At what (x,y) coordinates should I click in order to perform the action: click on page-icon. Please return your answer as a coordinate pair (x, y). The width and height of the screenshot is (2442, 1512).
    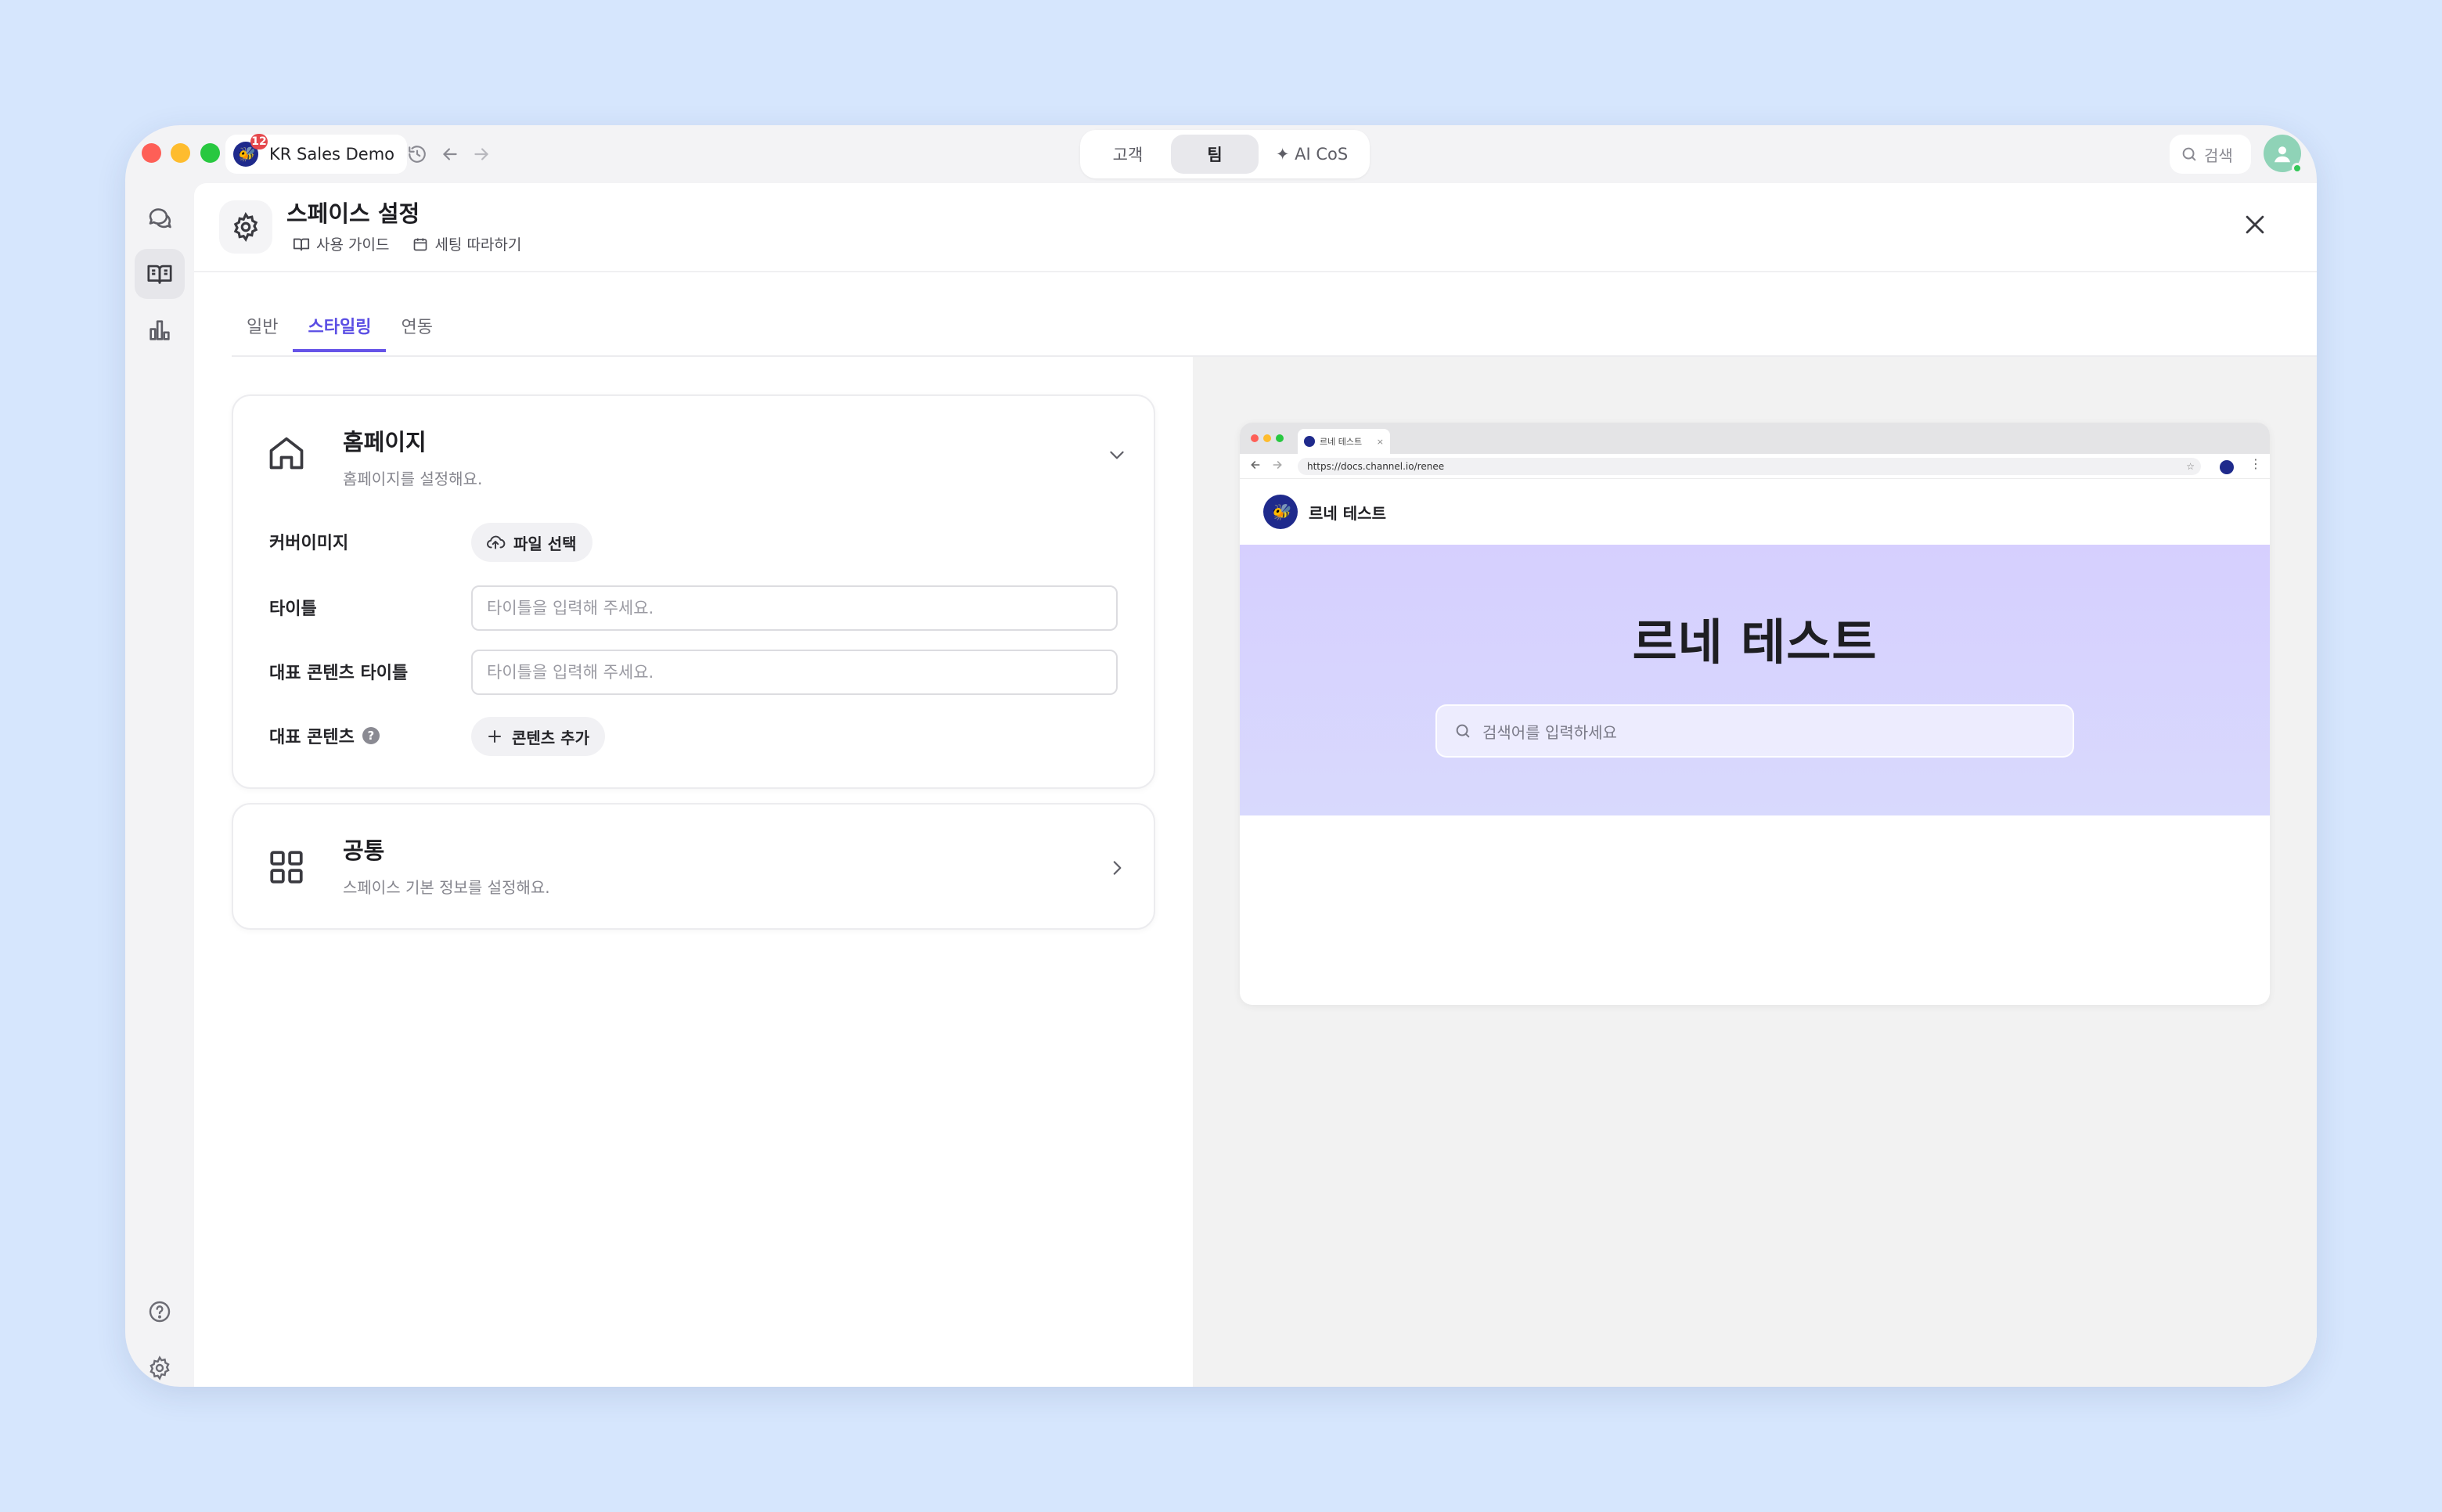
    Looking at the image, I should click on (245, 227).